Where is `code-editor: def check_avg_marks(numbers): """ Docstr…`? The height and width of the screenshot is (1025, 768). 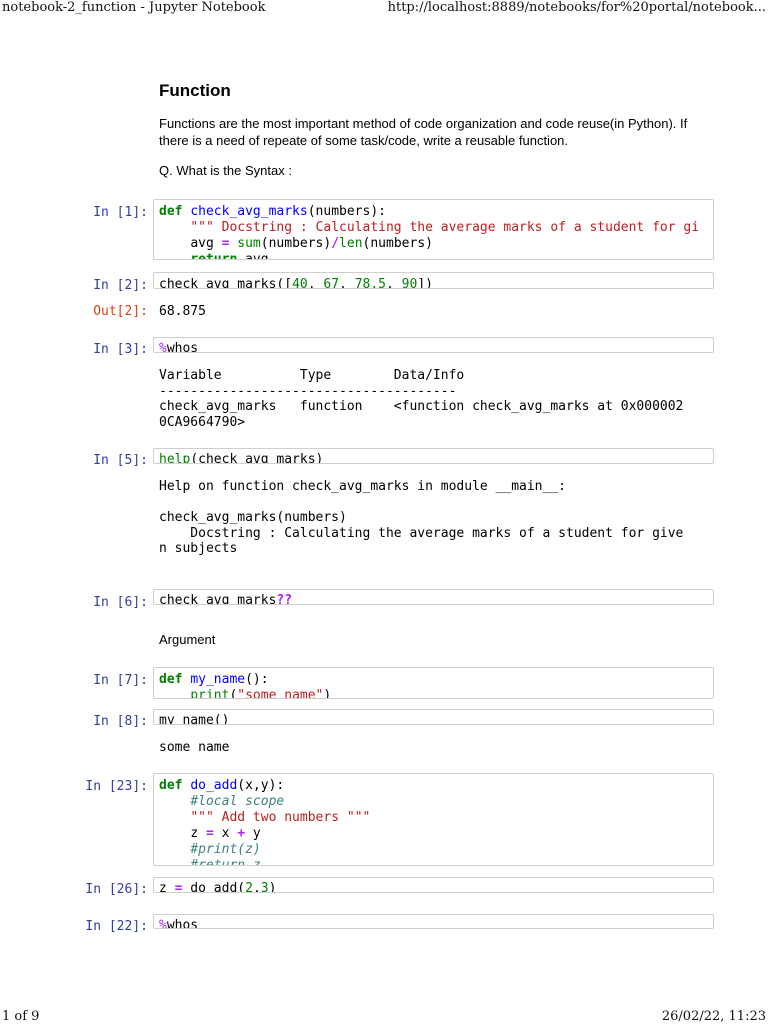 code-editor: def check_avg_marks(numbers): """ Docstr… is located at coordinates (433, 229).